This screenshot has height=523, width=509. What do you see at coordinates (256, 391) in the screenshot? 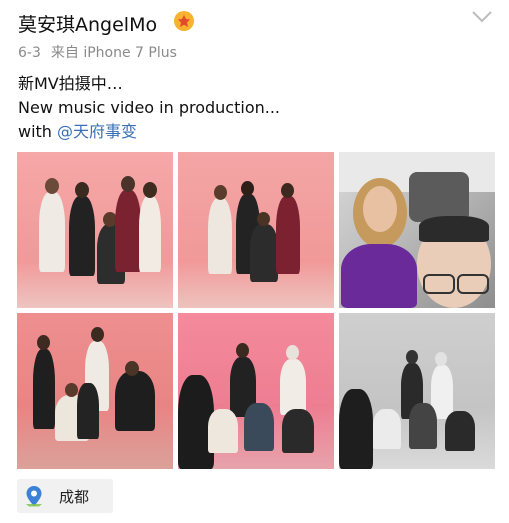
I see `photo-dancers-crouching` at bounding box center [256, 391].